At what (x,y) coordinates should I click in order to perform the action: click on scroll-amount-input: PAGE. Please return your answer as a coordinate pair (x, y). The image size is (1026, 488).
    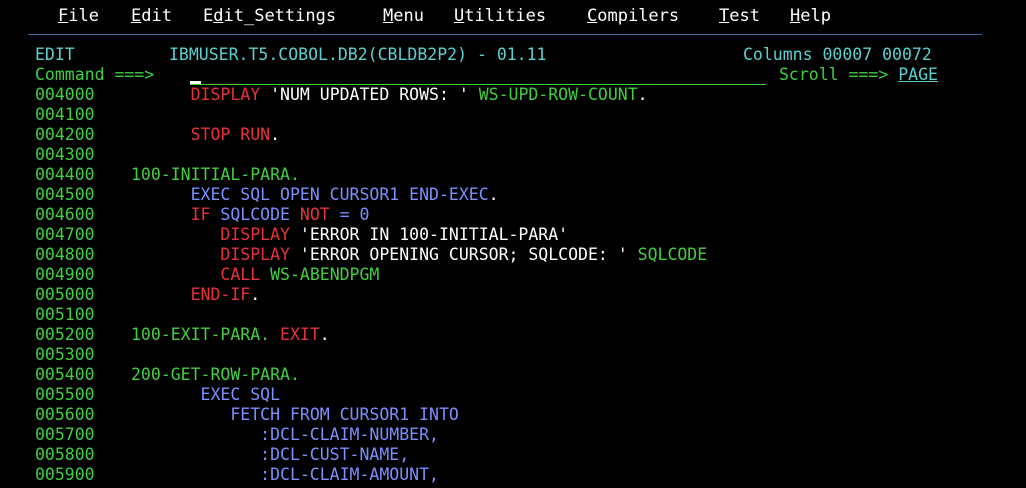
    Looking at the image, I should click on (918, 74).